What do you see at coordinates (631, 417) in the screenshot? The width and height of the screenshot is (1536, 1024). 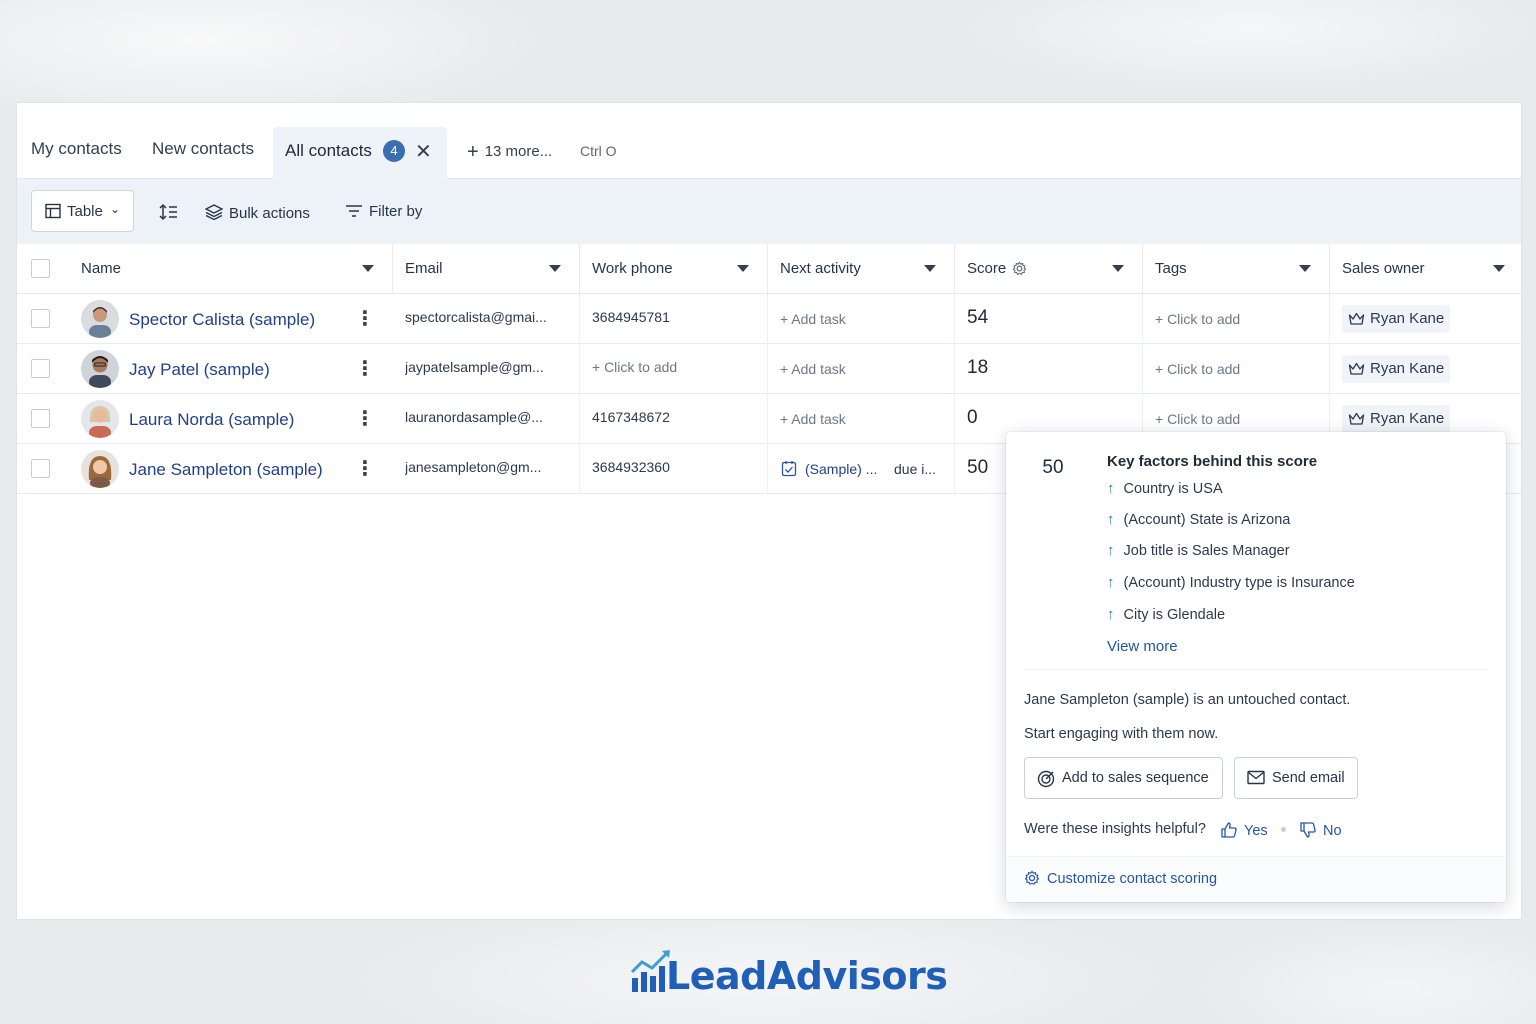 I see `phone-value: 4167348672` at bounding box center [631, 417].